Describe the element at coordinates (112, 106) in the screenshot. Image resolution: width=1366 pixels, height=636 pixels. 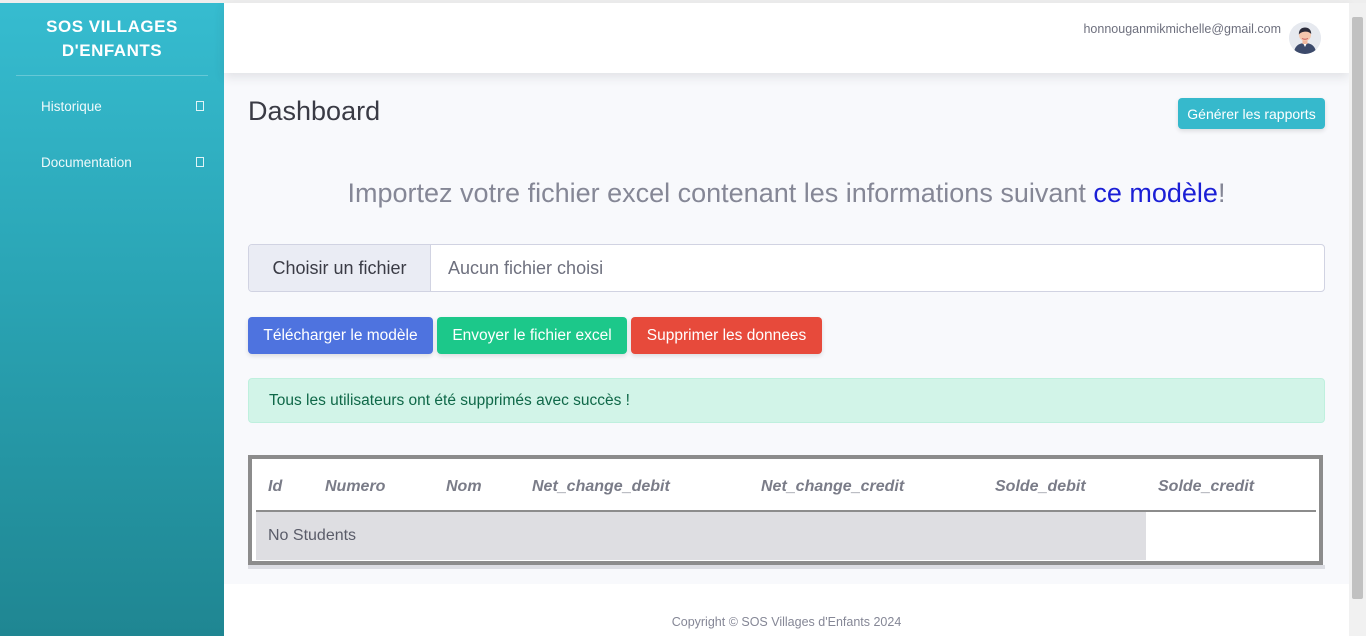
I see `sidebar-item-historique: Historique` at that location.